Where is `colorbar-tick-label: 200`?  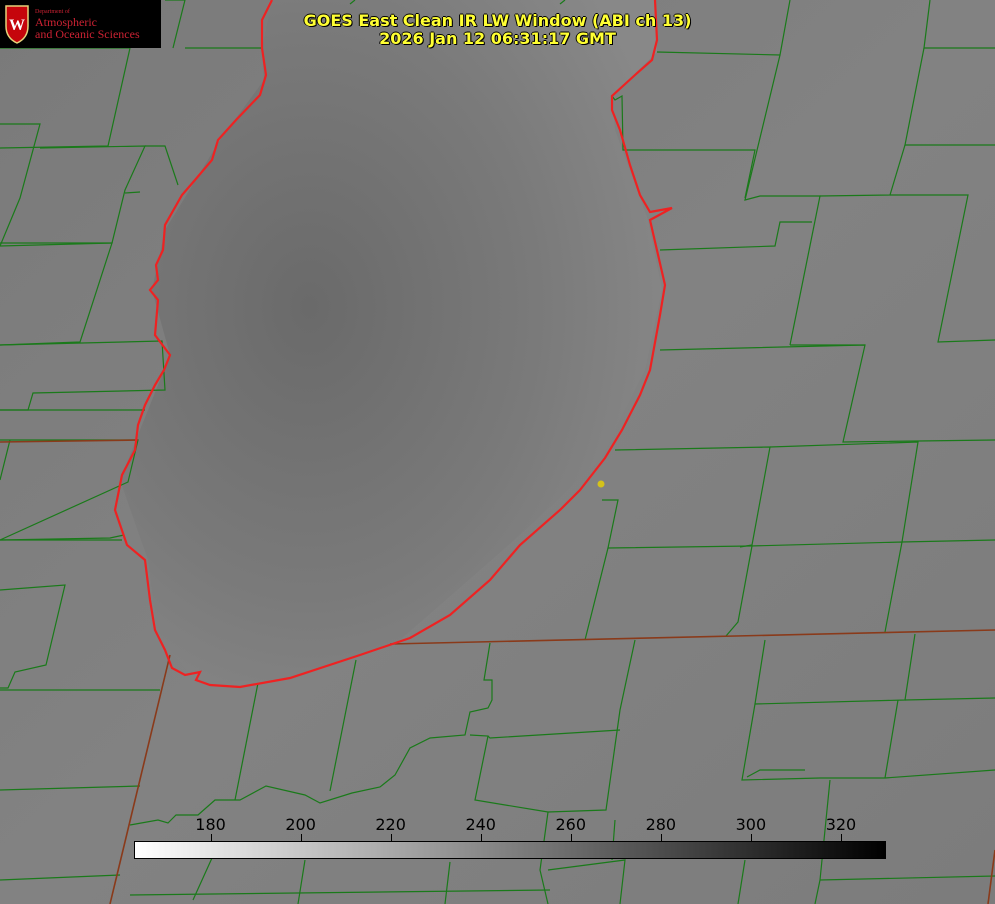
colorbar-tick-label: 200 is located at coordinates (300, 824).